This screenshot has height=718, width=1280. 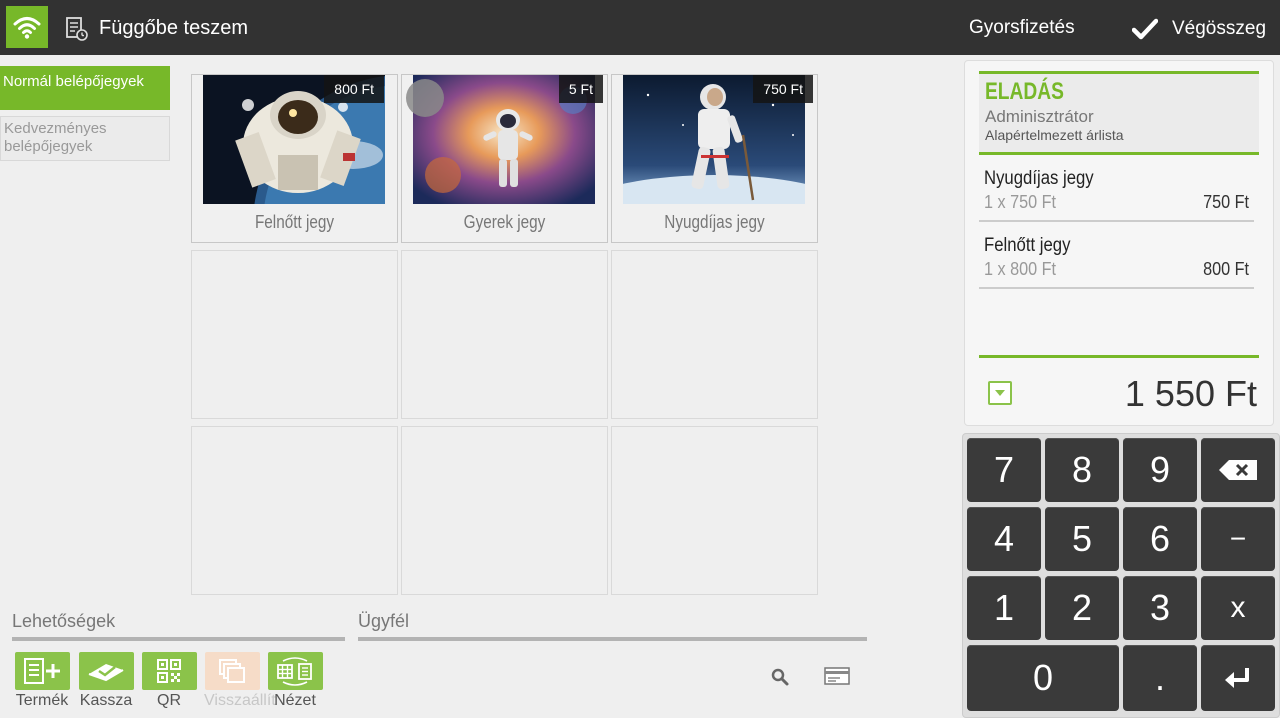 I want to click on customer-divider, so click(x=612, y=639).